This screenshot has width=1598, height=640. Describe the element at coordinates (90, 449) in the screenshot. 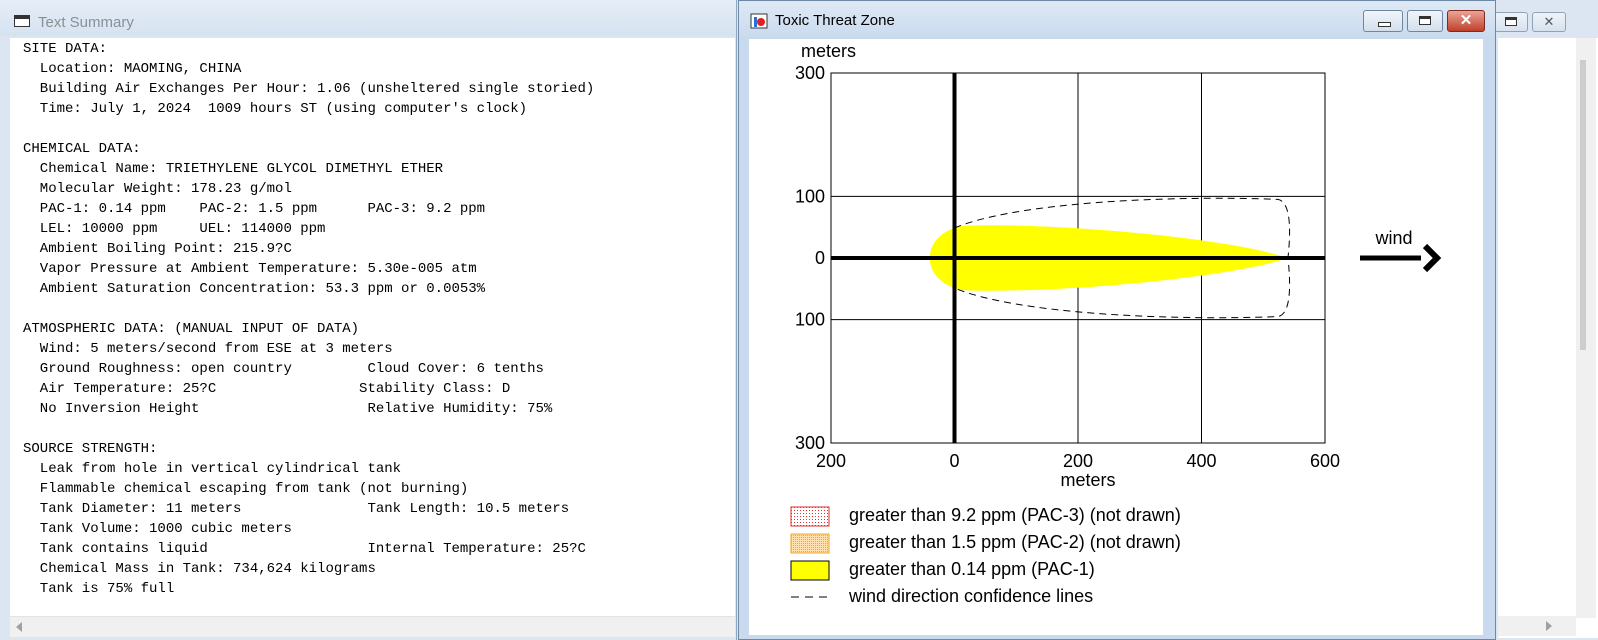

I see `summary-line: SOURCE STRENGTH:` at that location.